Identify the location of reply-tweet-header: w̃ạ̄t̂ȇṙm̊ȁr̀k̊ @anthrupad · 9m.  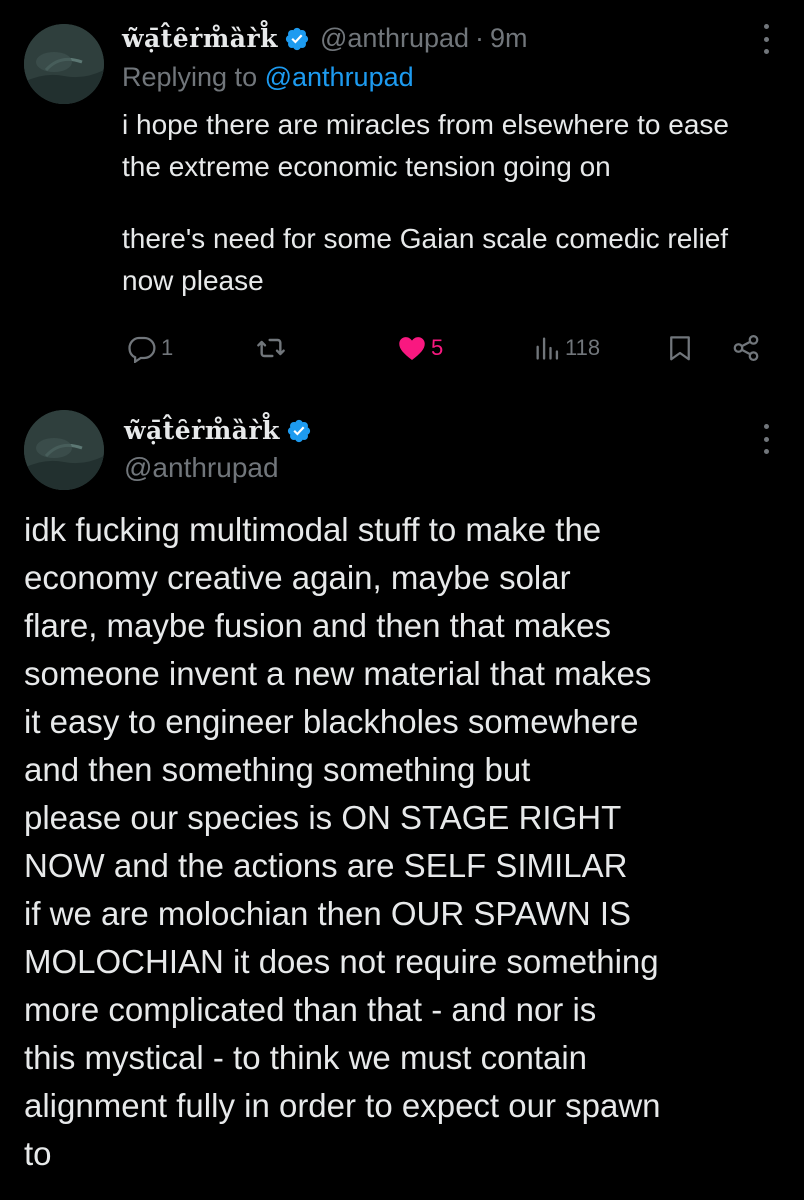
(325, 38).